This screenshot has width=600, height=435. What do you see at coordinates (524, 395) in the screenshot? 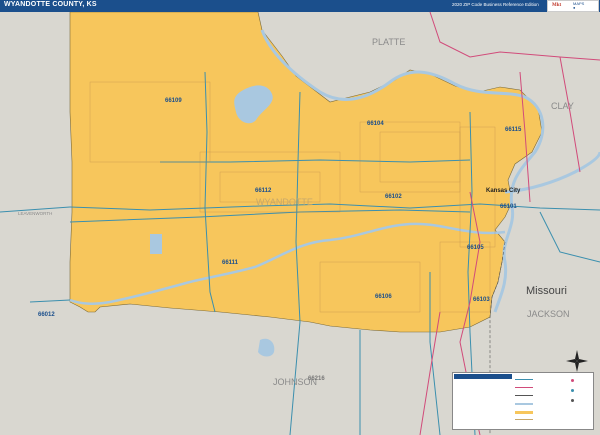
I see `legend-line-border` at bounding box center [524, 395].